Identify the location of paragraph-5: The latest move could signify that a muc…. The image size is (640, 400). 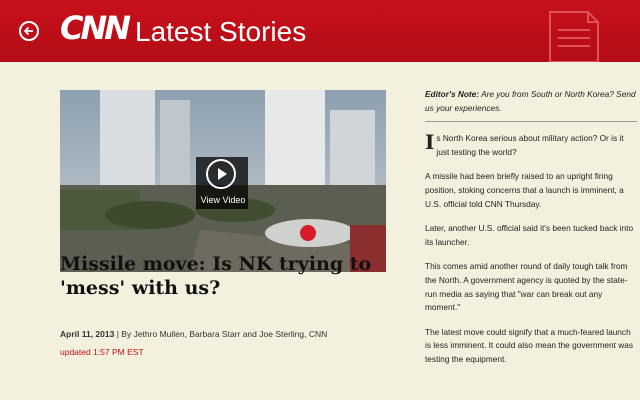
(529, 345).